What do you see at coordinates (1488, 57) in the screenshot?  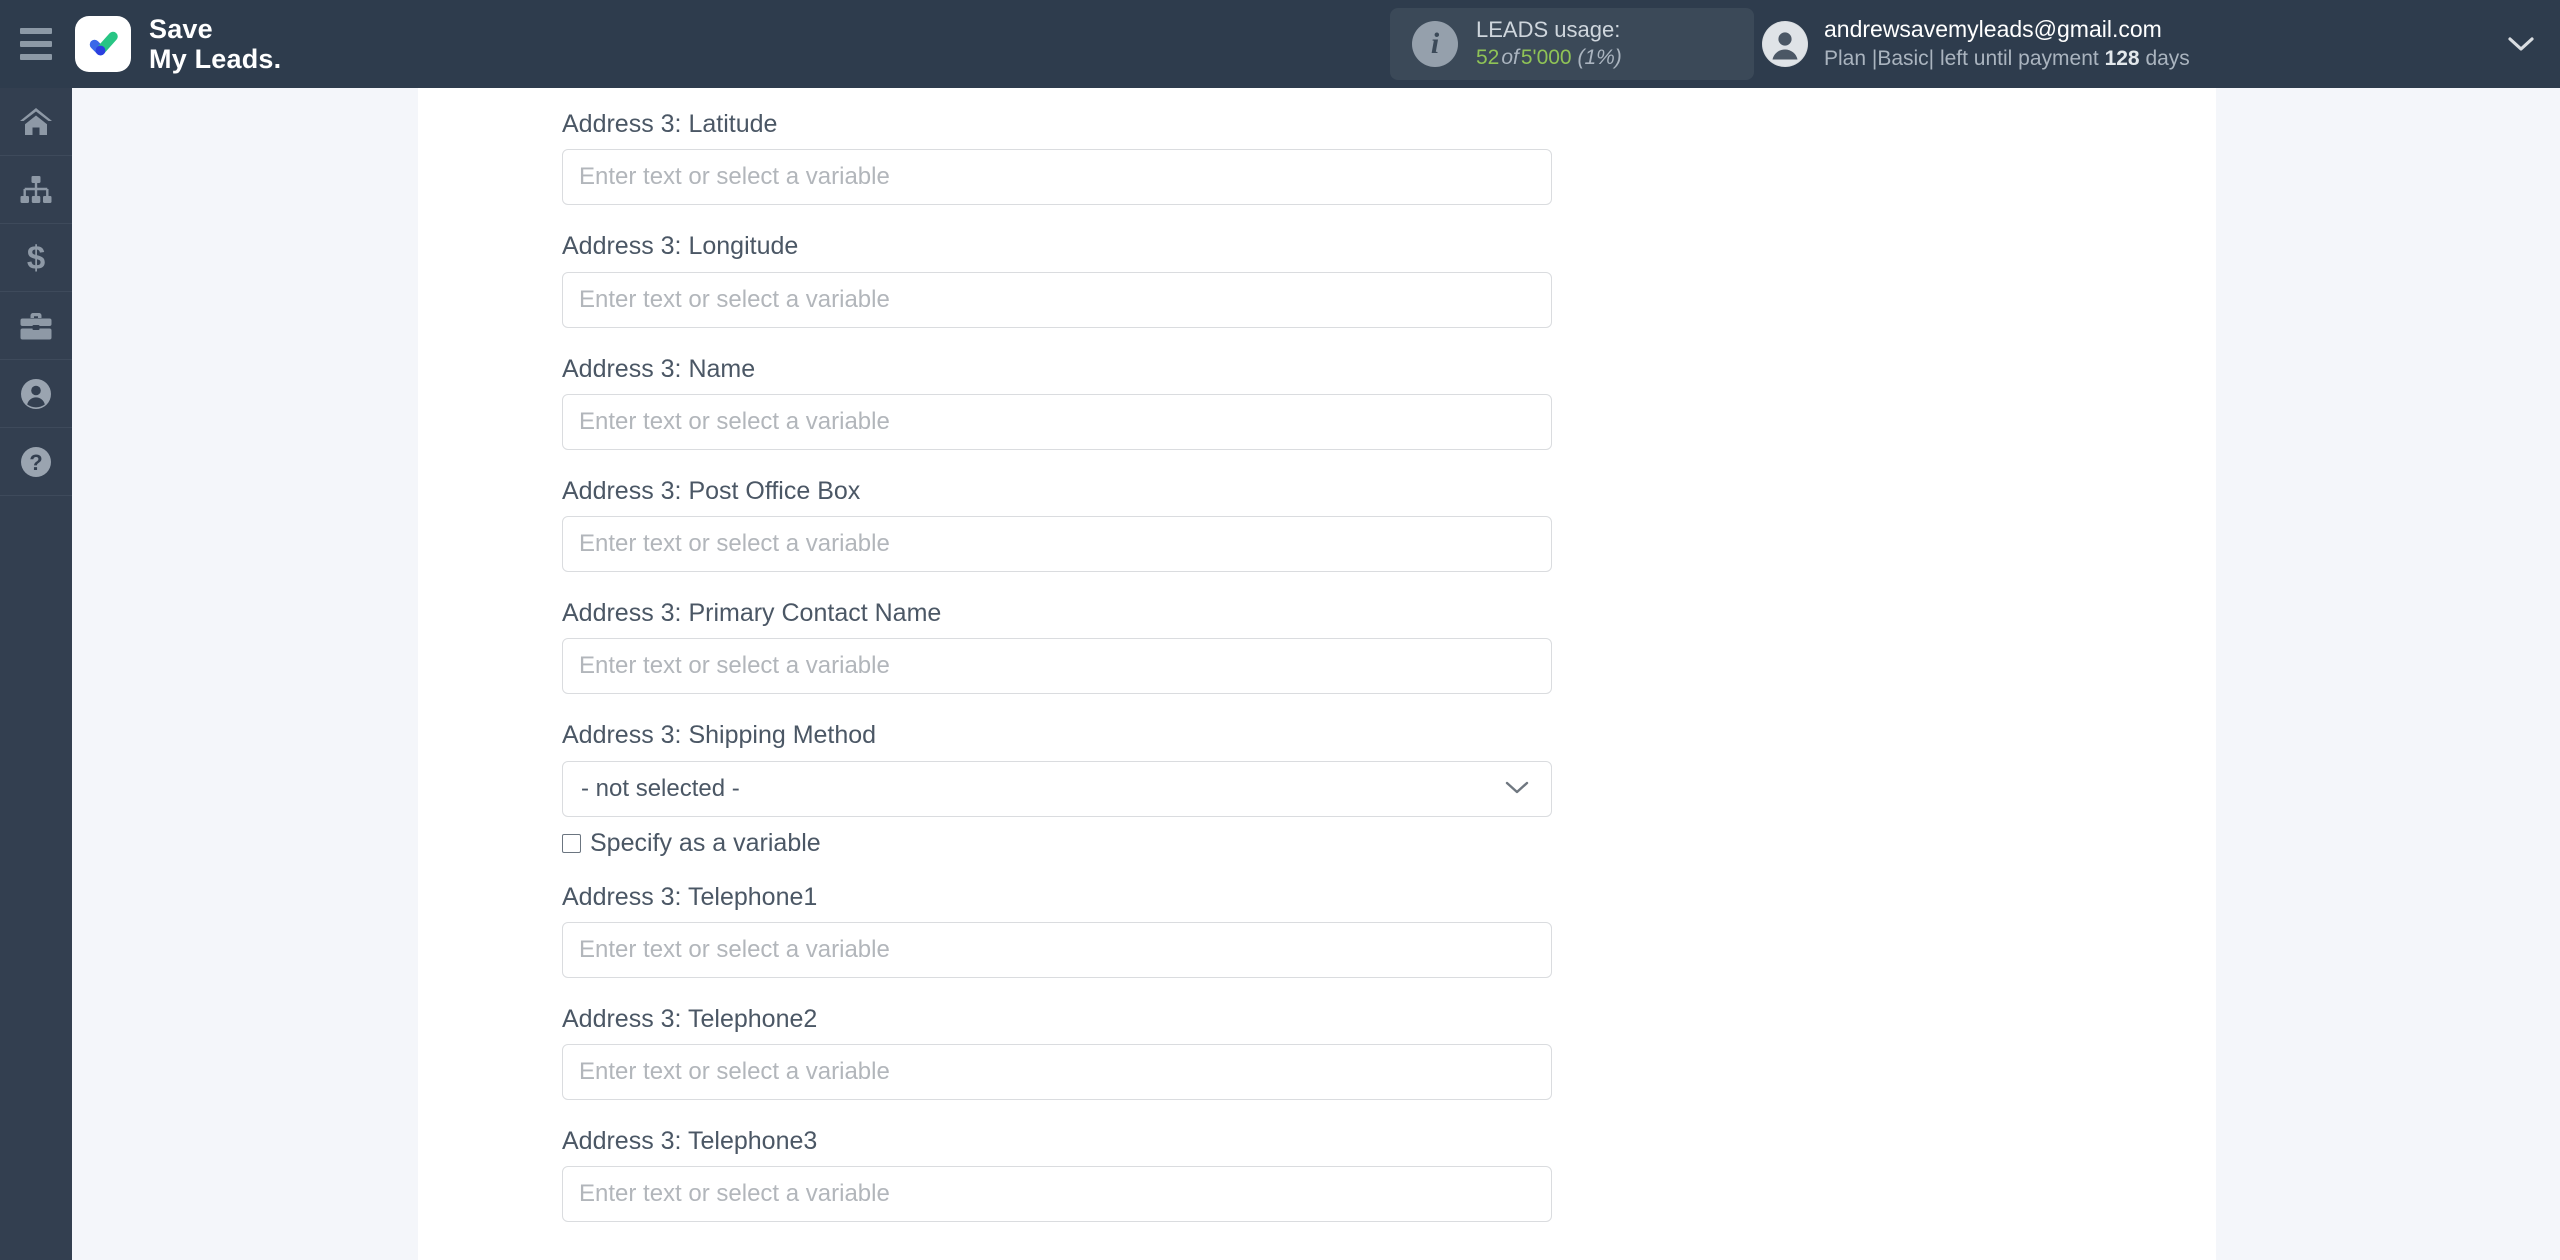 I see `usage-used: 52` at bounding box center [1488, 57].